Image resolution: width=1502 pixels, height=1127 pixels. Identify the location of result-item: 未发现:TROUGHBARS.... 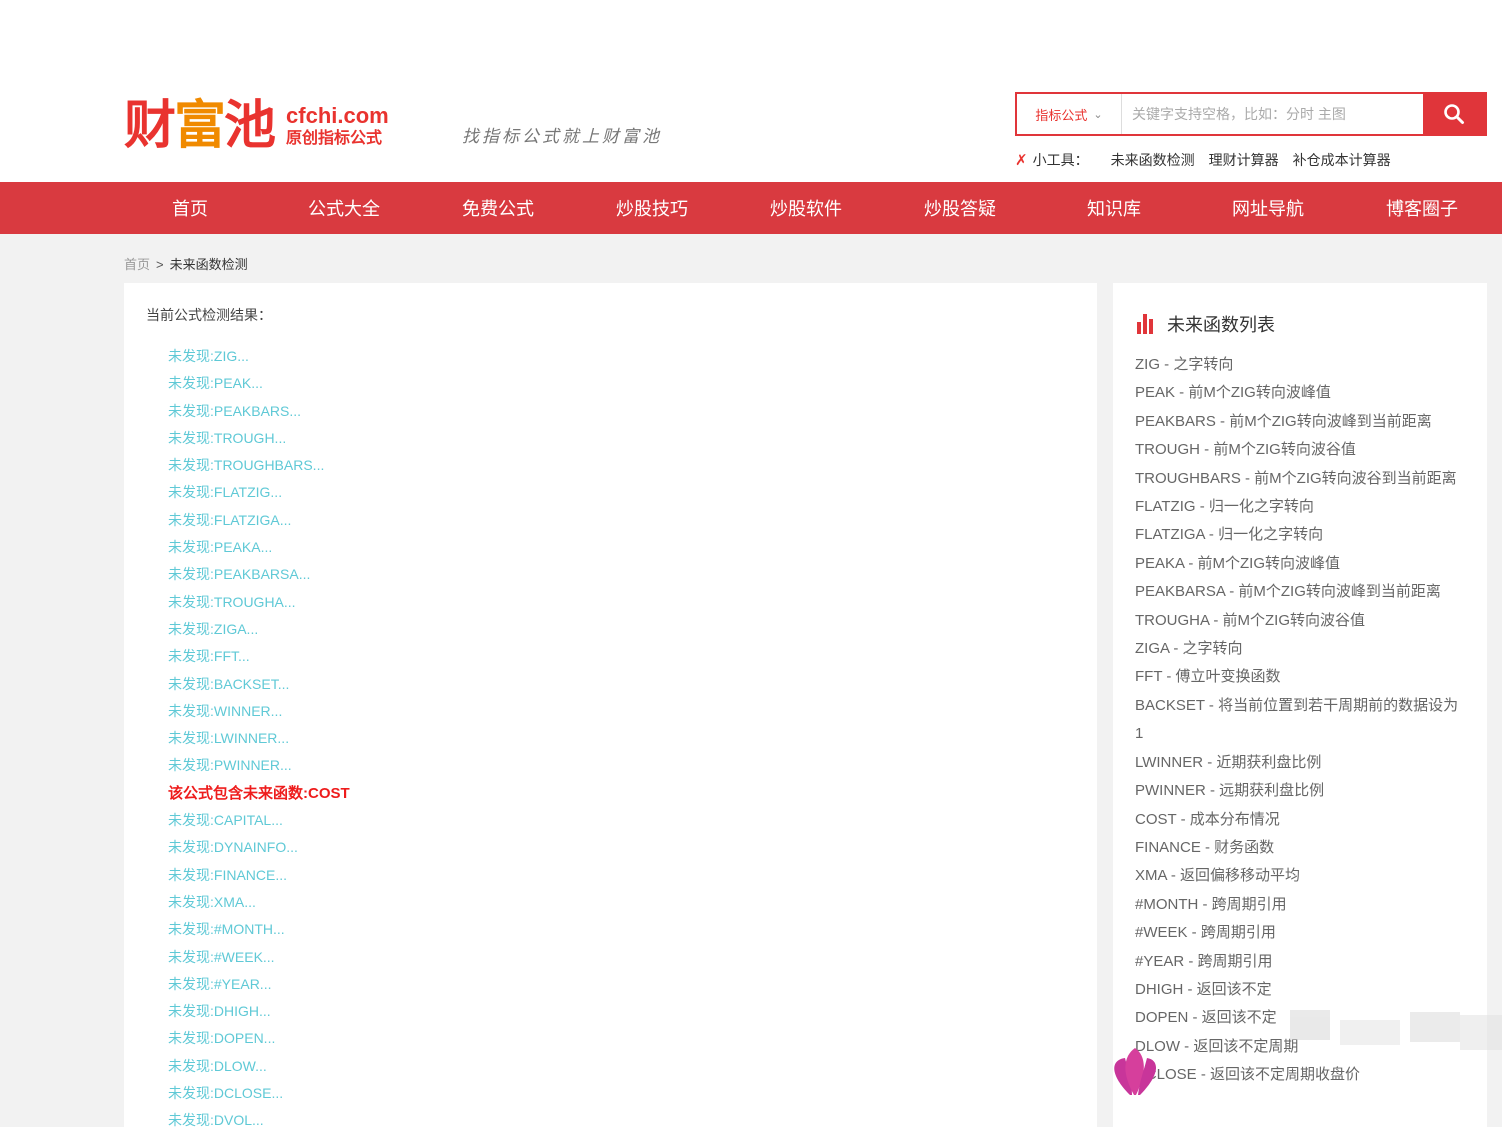
(246, 465).